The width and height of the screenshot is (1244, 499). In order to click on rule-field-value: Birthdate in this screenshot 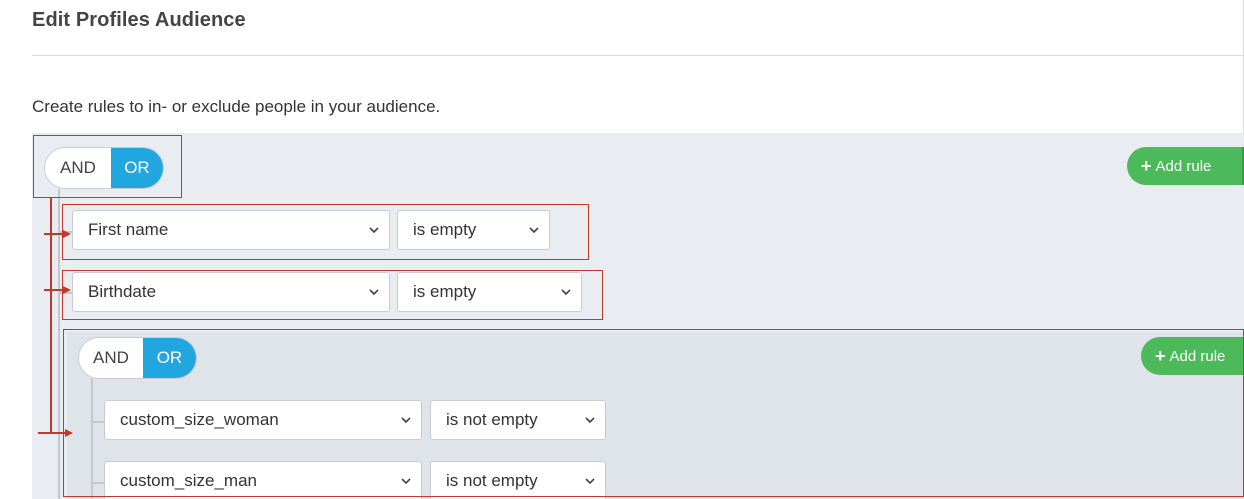, I will do `click(122, 291)`.